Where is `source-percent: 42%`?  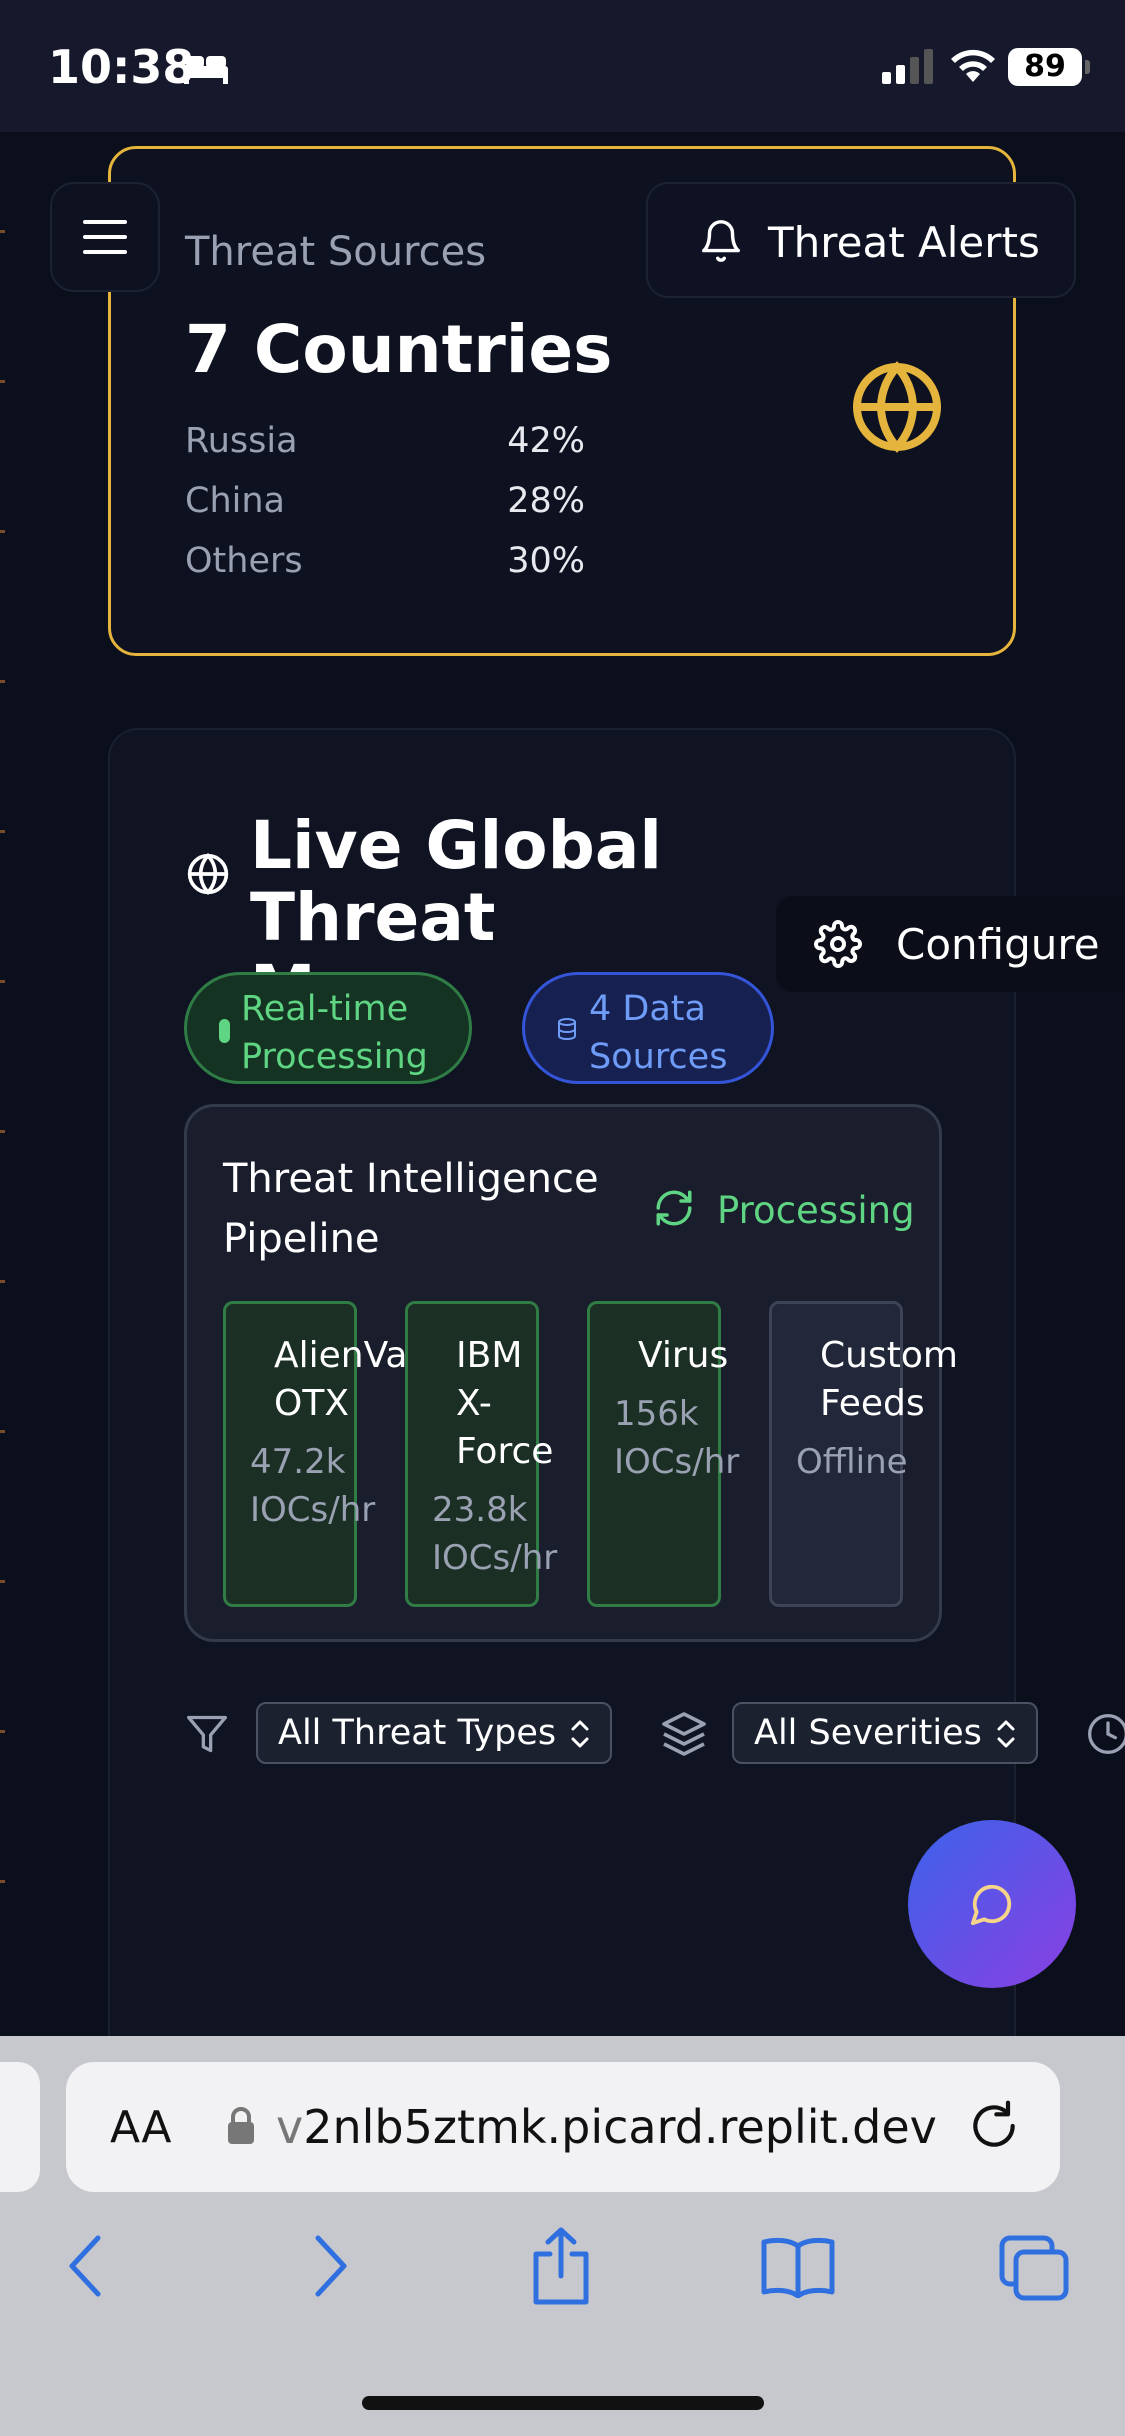 source-percent: 42% is located at coordinates (546, 441).